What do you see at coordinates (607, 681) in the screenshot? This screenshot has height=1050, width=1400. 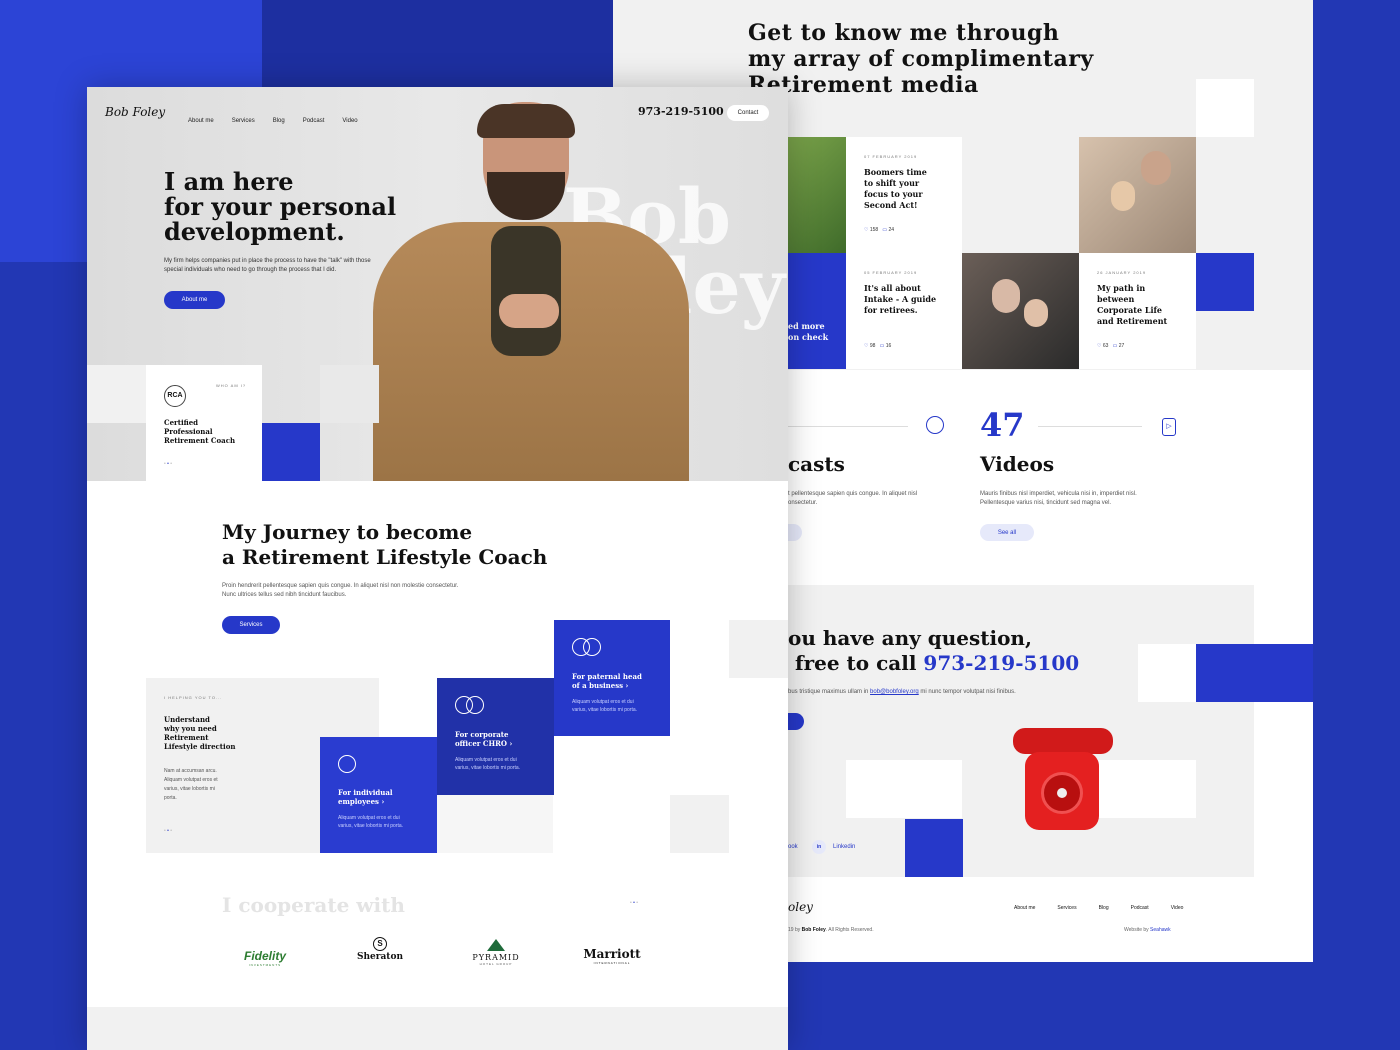 I see `card-title: For paternal head of a business ›` at bounding box center [607, 681].